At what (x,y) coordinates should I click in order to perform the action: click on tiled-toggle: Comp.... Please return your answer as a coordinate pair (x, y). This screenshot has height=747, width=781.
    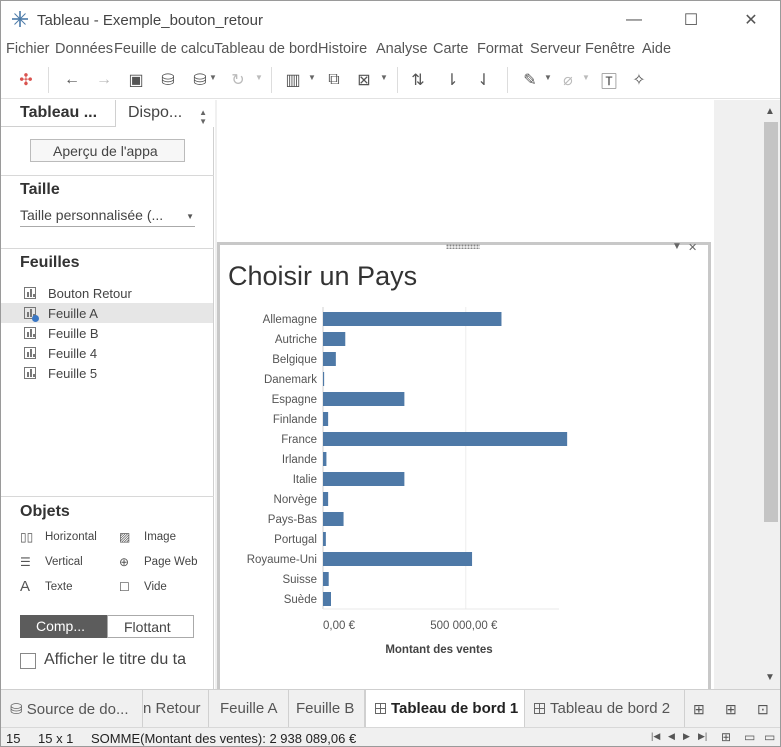
    Looking at the image, I should click on (63, 626).